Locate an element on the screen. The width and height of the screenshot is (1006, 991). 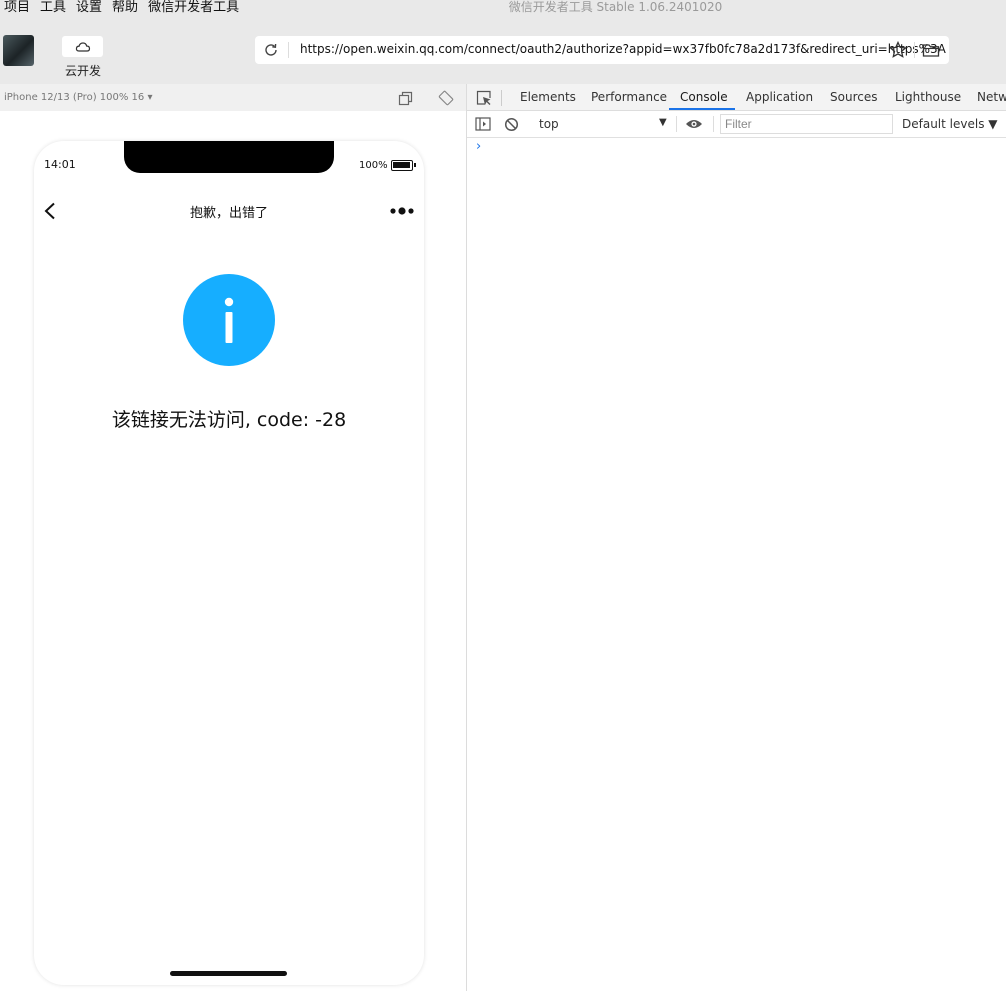
console-toolbar: top ▼ Default levels ▼ is located at coordinates (736, 124).